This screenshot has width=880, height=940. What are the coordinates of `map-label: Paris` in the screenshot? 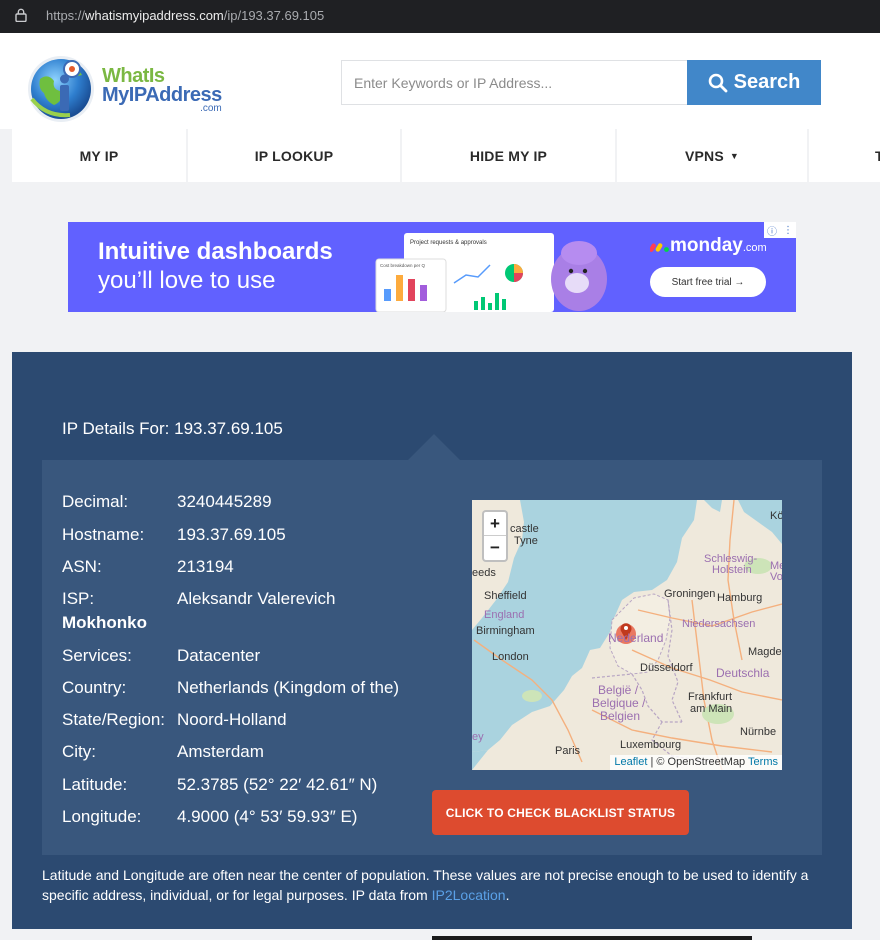 It's located at (568, 751).